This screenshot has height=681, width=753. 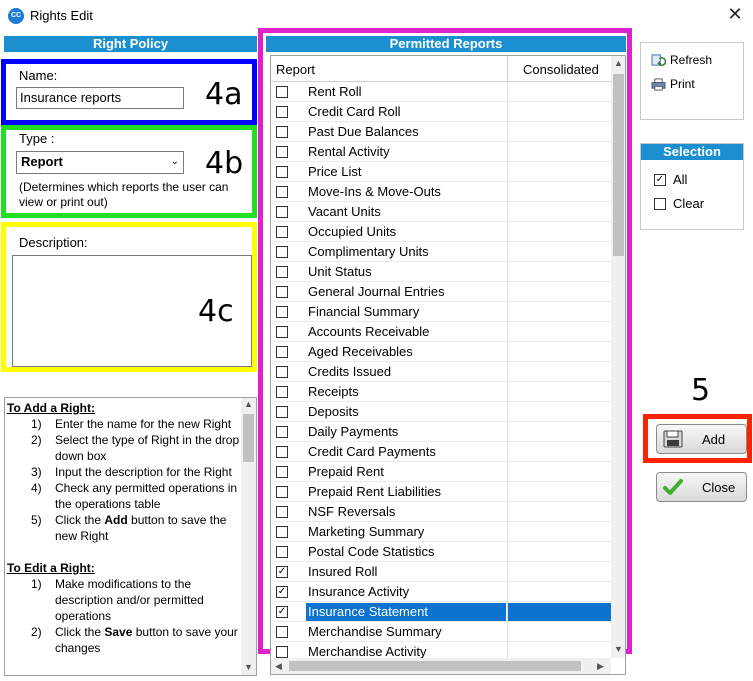 I want to click on report-row: Move-Ins & Move-Outs, so click(x=441, y=192).